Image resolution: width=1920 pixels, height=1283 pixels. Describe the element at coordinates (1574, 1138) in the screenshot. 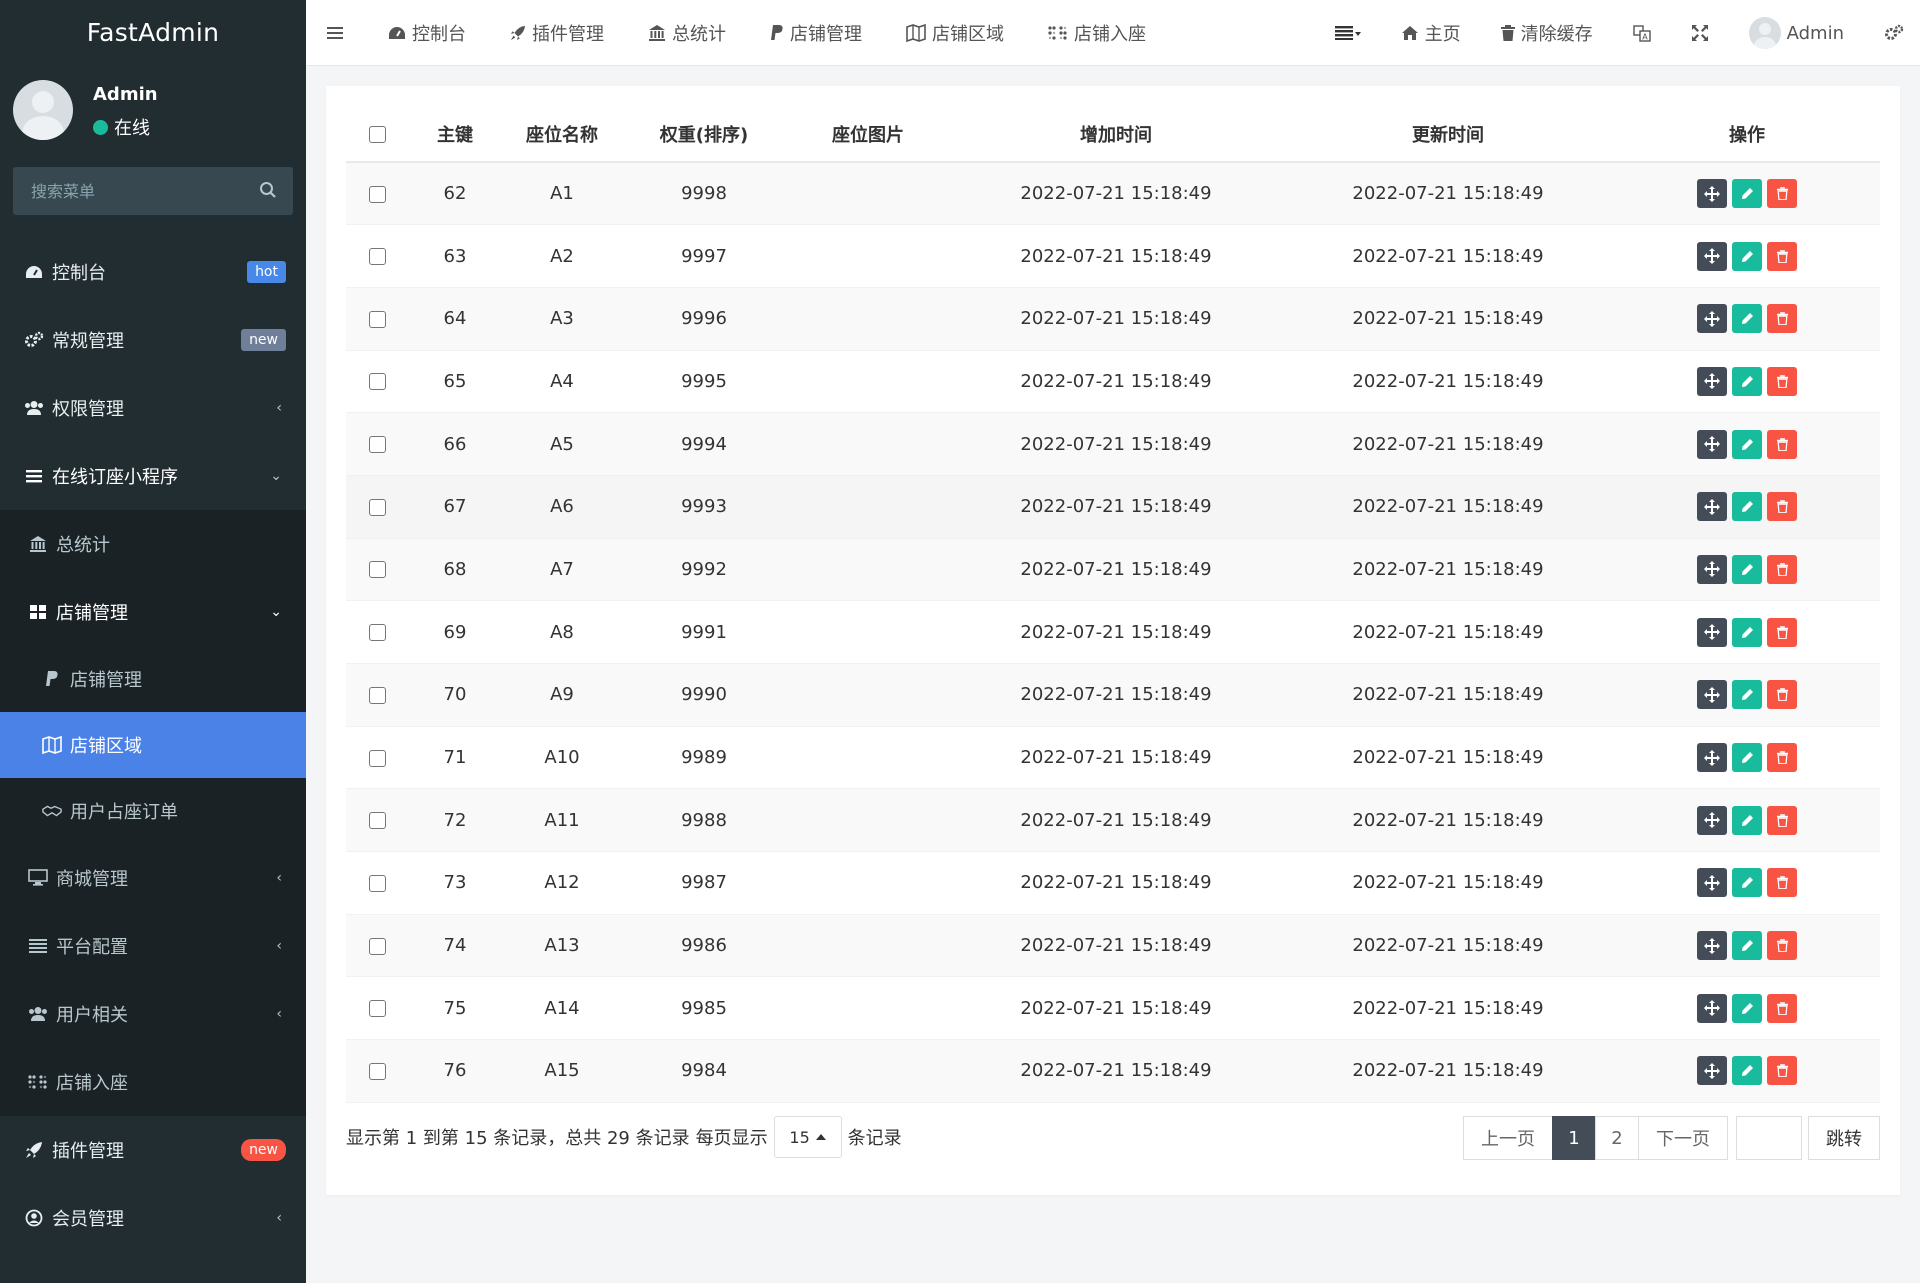

I see `page-1-button: 1` at that location.